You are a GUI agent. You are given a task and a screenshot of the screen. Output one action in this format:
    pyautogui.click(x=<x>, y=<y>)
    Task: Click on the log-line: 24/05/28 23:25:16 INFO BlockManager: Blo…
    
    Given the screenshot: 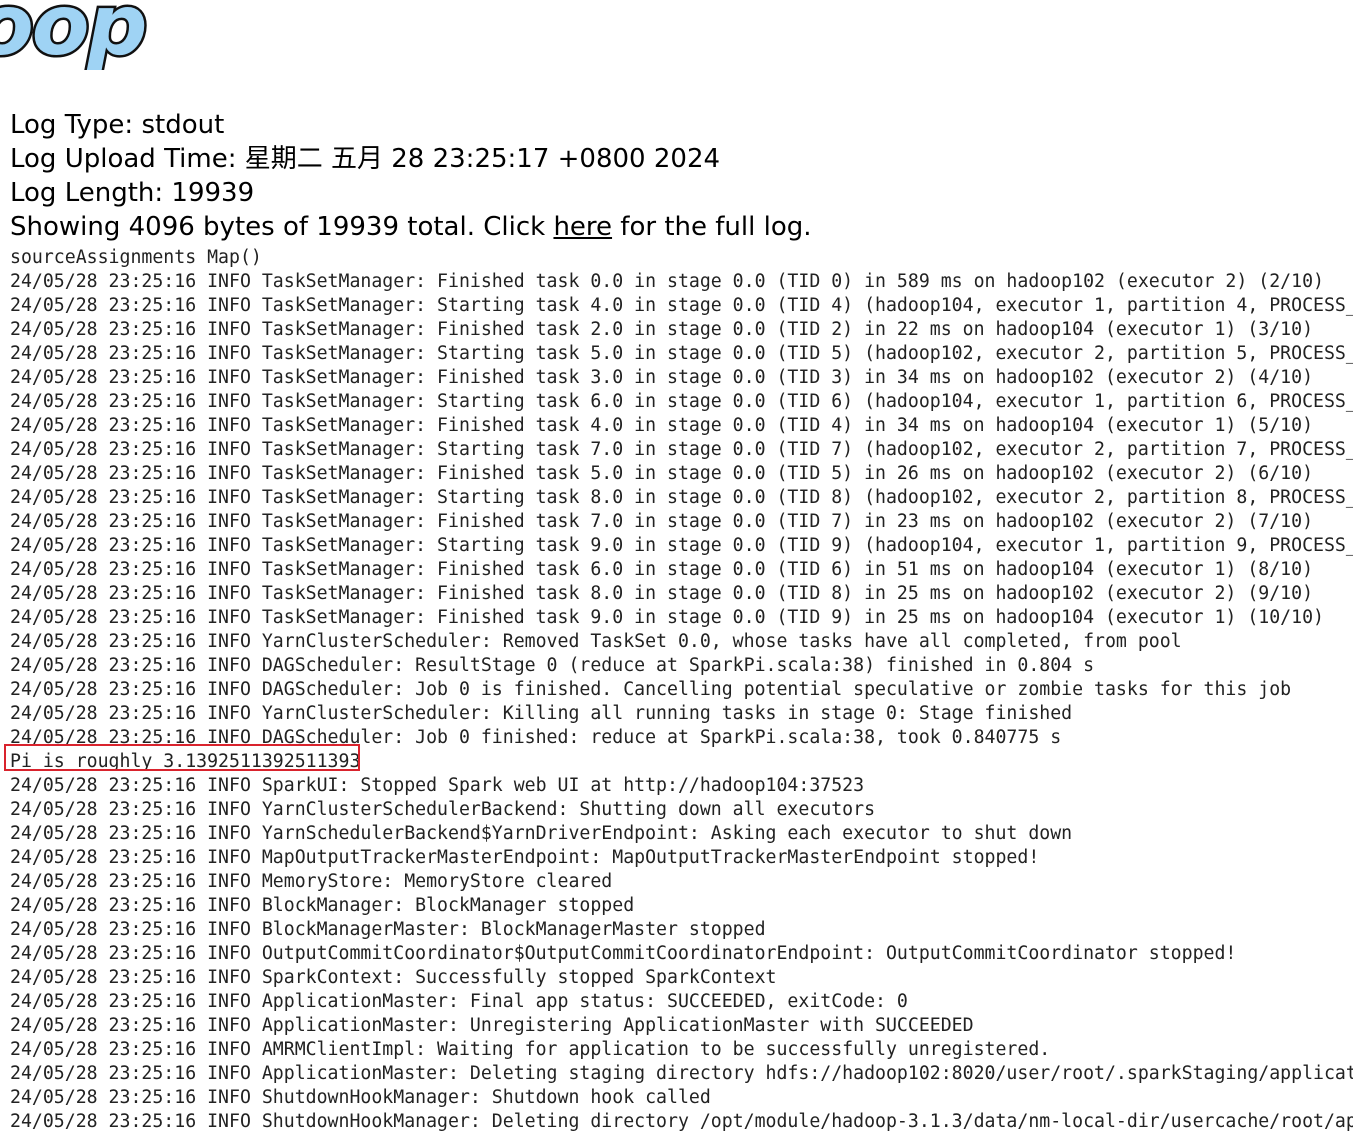 What is the action you would take?
    pyautogui.click(x=322, y=905)
    